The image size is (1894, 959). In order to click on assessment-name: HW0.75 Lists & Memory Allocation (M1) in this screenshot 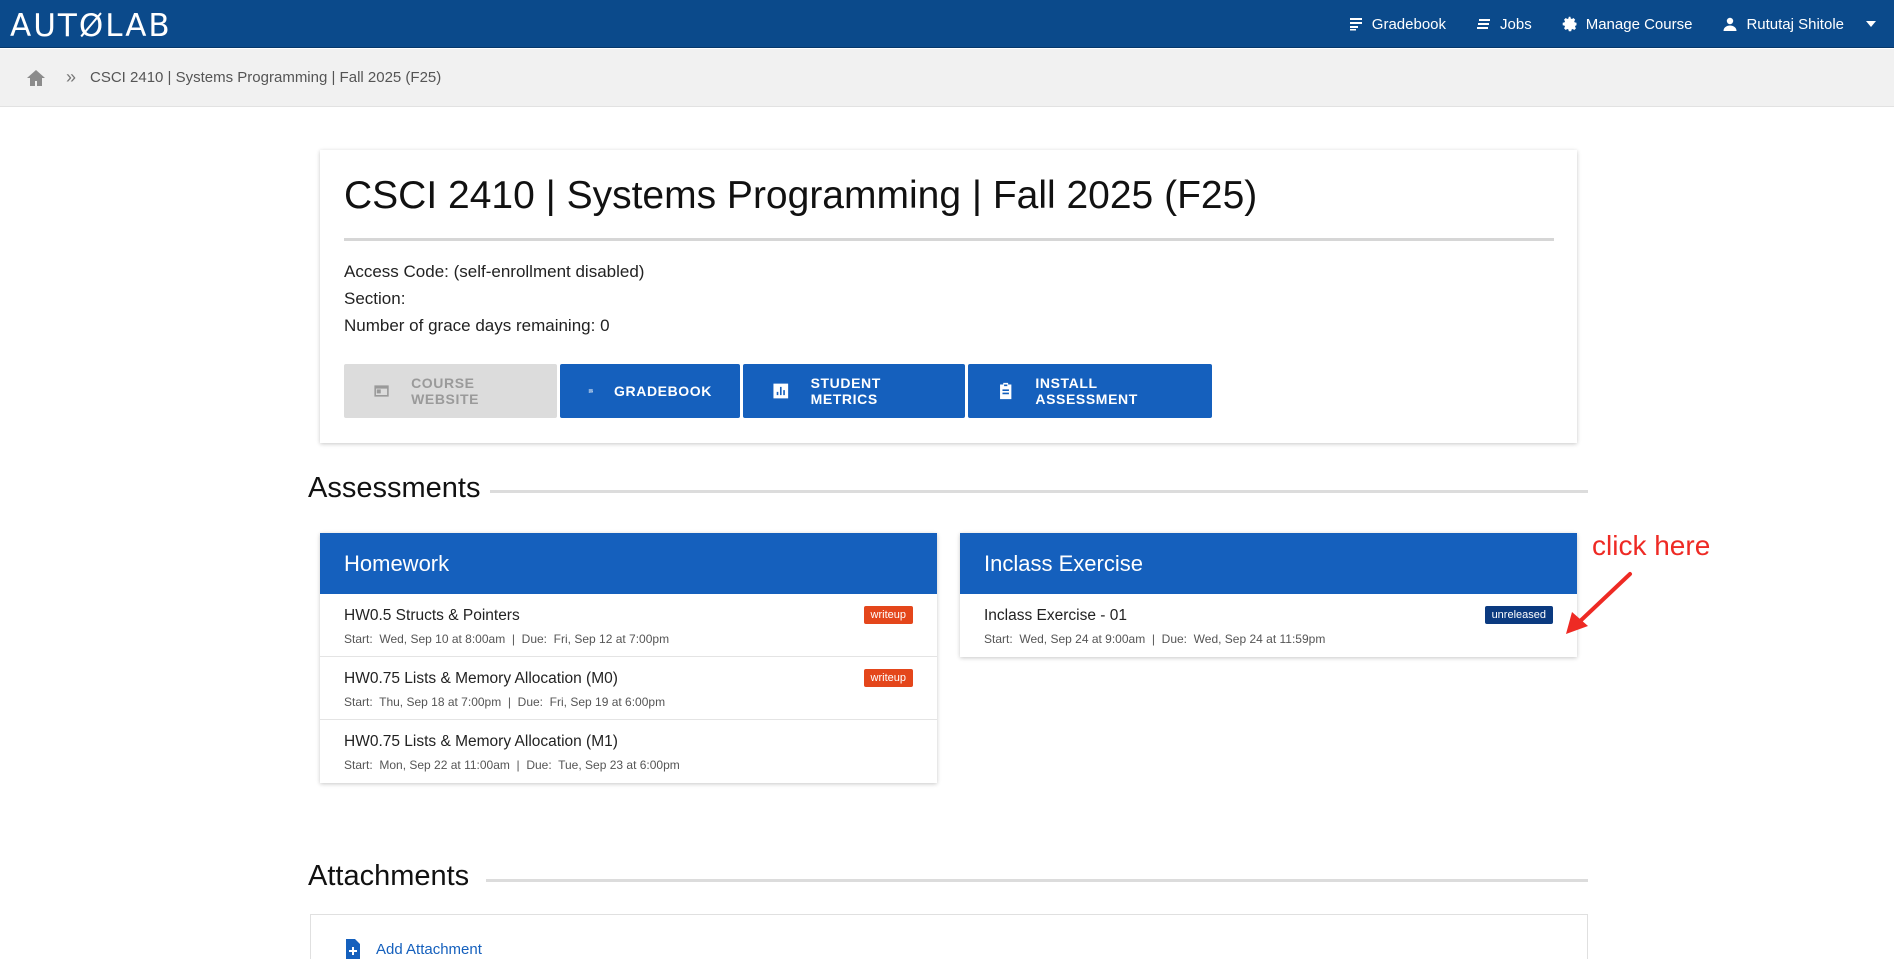, I will do `click(481, 742)`.